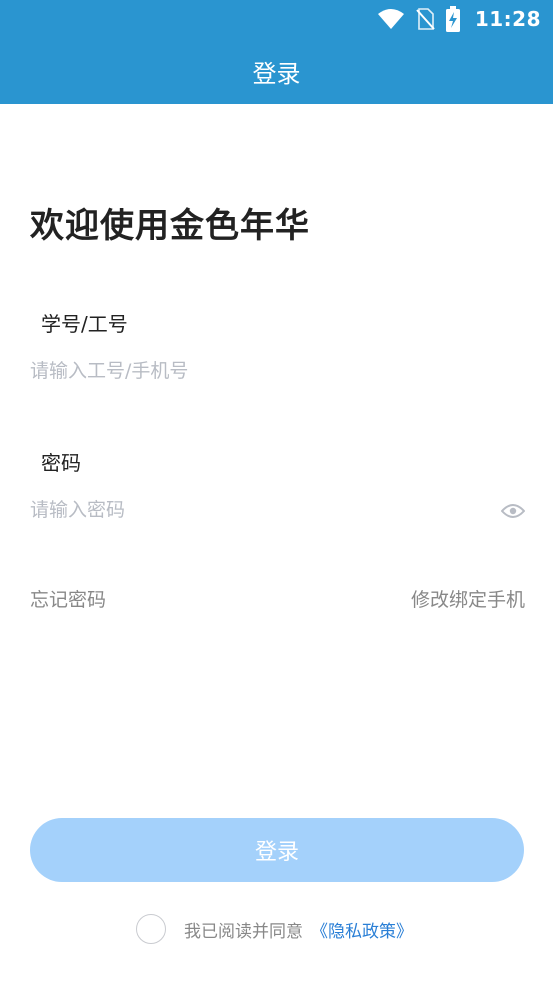 This screenshot has height=983, width=553. I want to click on password-input, so click(260, 510).